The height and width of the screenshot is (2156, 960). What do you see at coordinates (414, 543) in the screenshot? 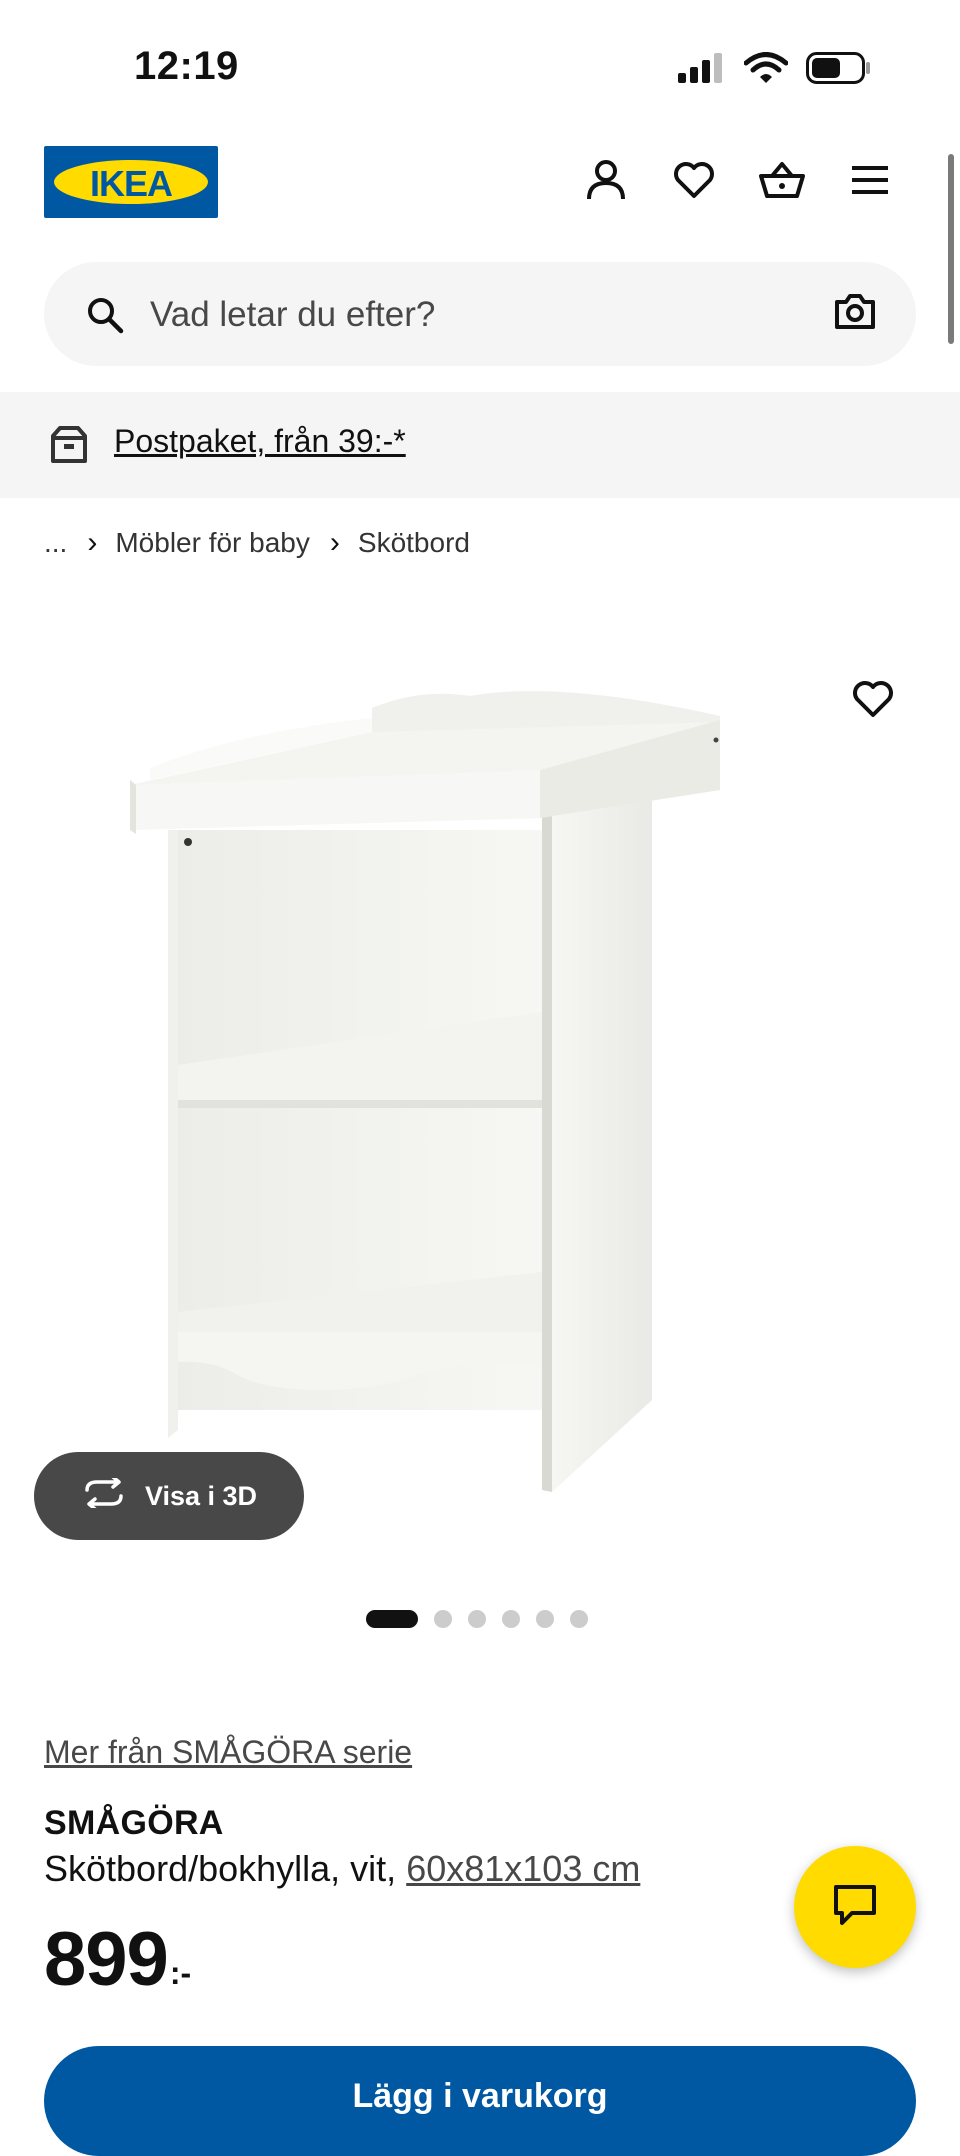
I see `breadcrumb-item-changing-tables: Skötbord` at bounding box center [414, 543].